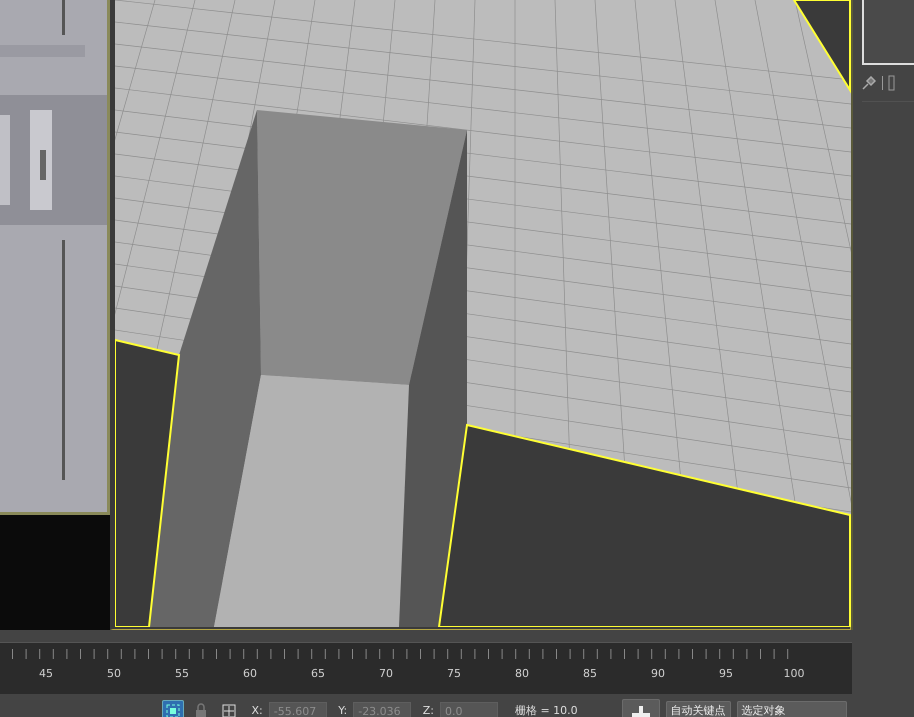 The height and width of the screenshot is (717, 914). Describe the element at coordinates (791, 708) in the screenshot. I see `selection-set-dropdown: 选定对象` at that location.